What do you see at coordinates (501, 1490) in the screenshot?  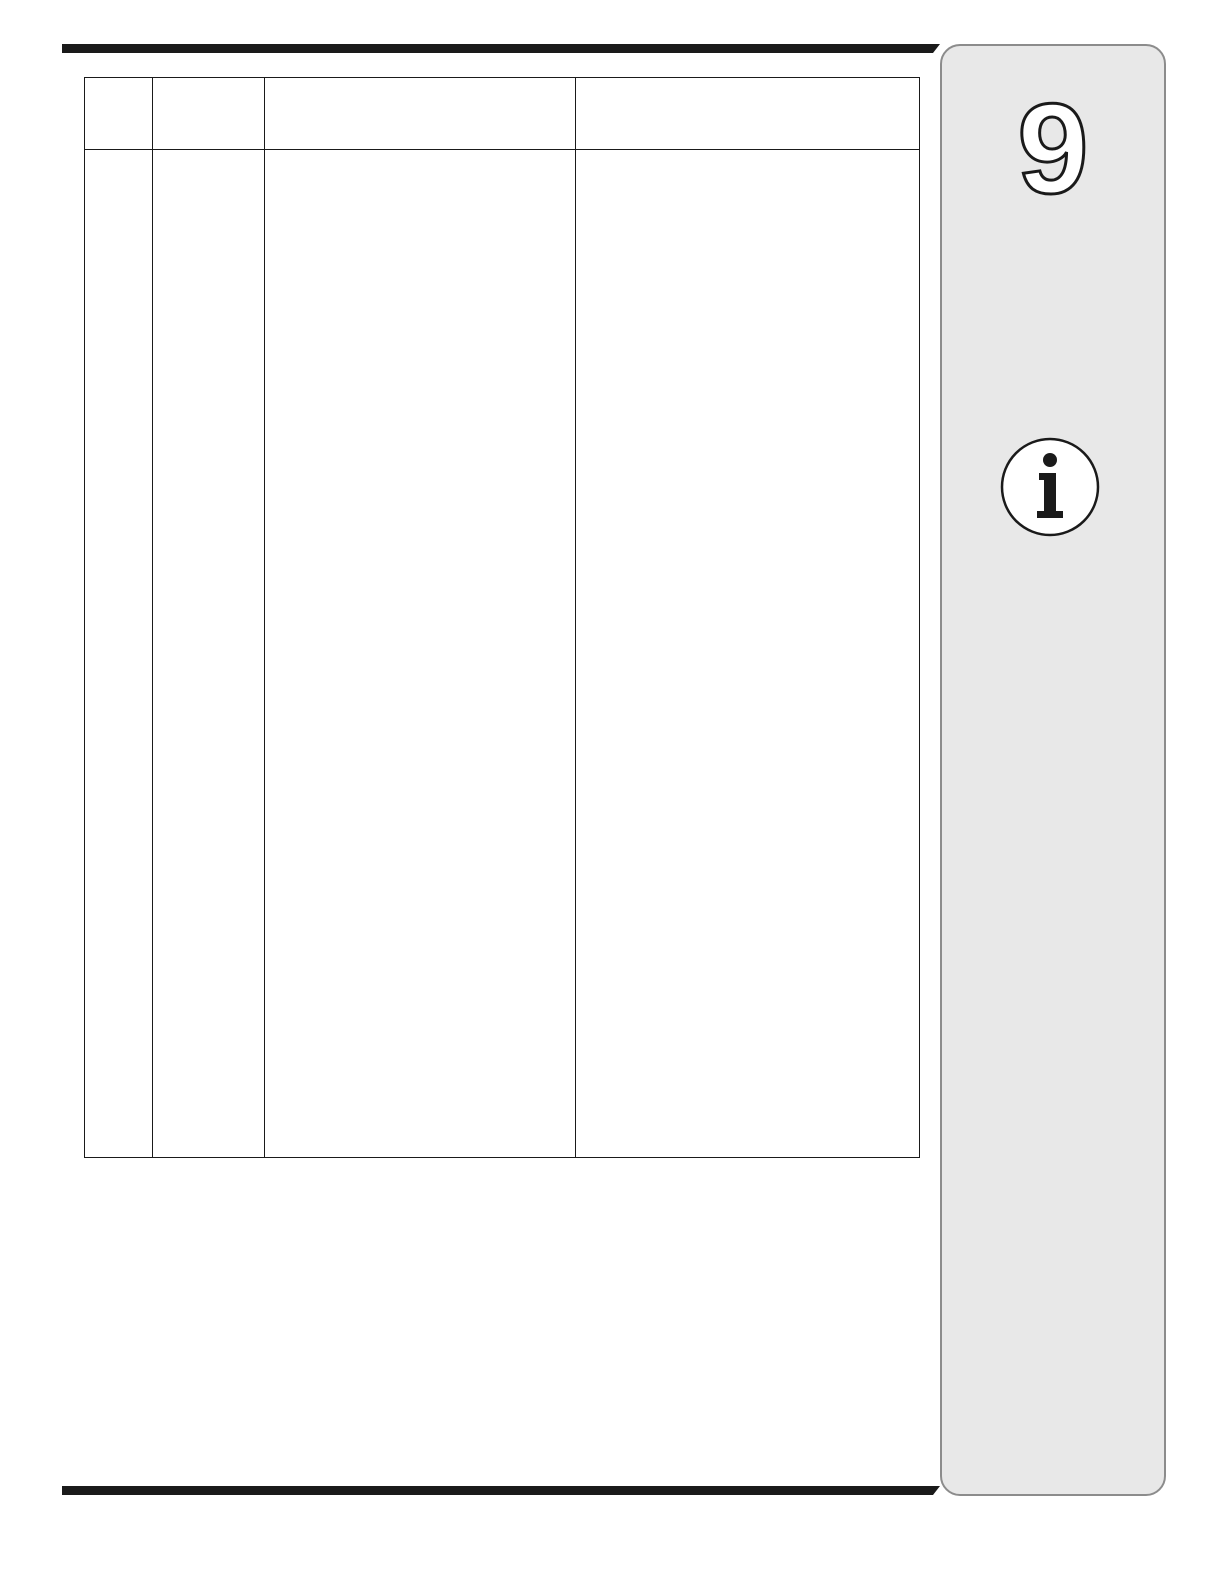 I see `bottom-rule` at bounding box center [501, 1490].